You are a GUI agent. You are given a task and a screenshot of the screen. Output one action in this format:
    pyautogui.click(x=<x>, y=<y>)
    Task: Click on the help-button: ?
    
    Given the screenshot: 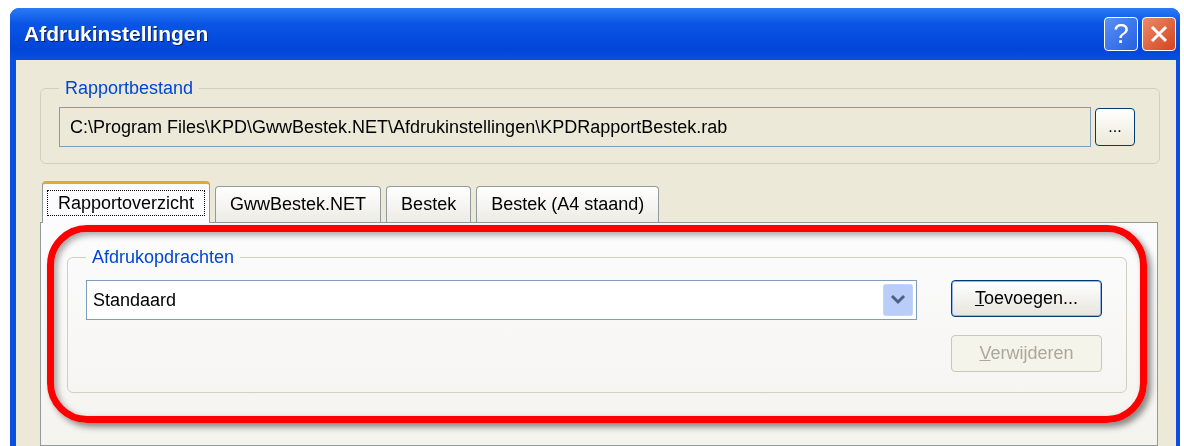 What is the action you would take?
    pyautogui.click(x=1121, y=34)
    